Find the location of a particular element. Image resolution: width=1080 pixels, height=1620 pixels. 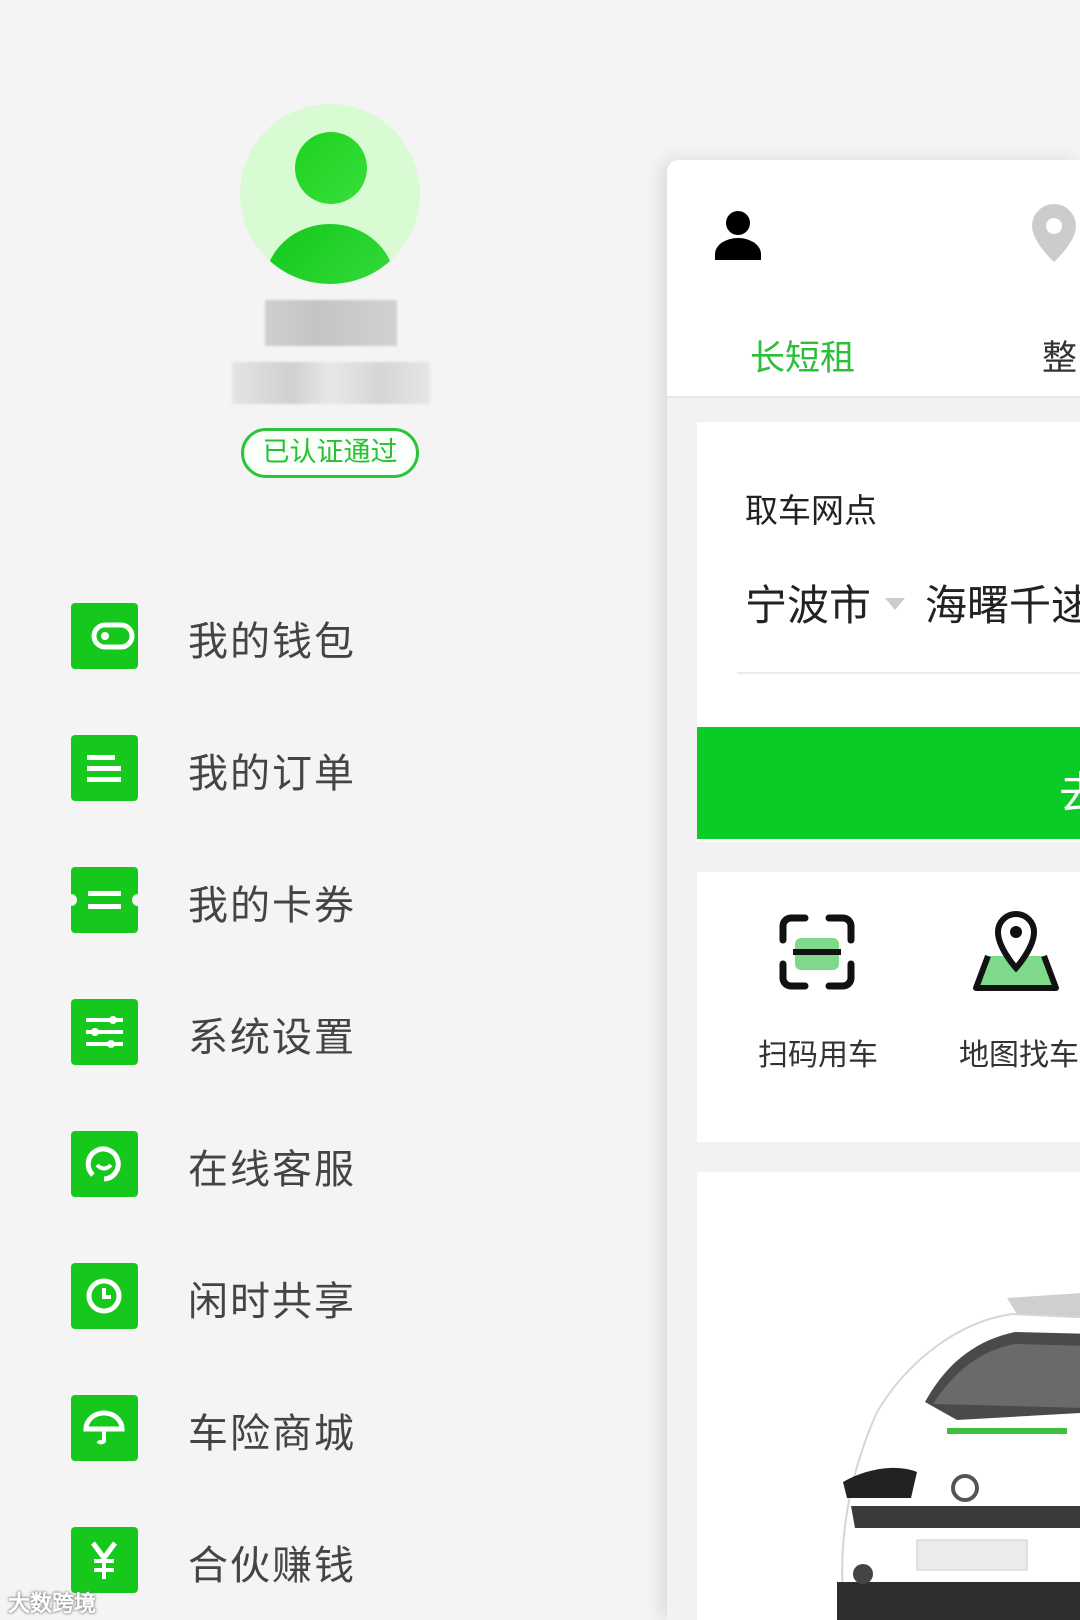

user-avatar-icon is located at coordinates (330, 194).